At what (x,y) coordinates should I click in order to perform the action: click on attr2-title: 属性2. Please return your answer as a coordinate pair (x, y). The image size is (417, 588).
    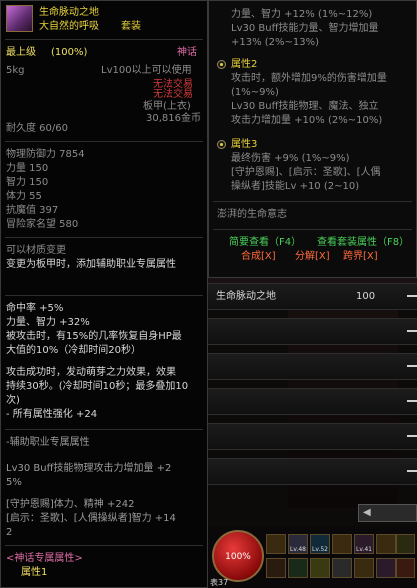
    Looking at the image, I should click on (244, 64).